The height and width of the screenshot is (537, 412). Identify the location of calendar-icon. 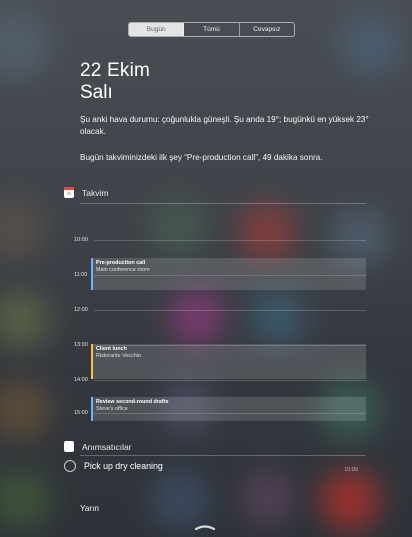
(69, 192).